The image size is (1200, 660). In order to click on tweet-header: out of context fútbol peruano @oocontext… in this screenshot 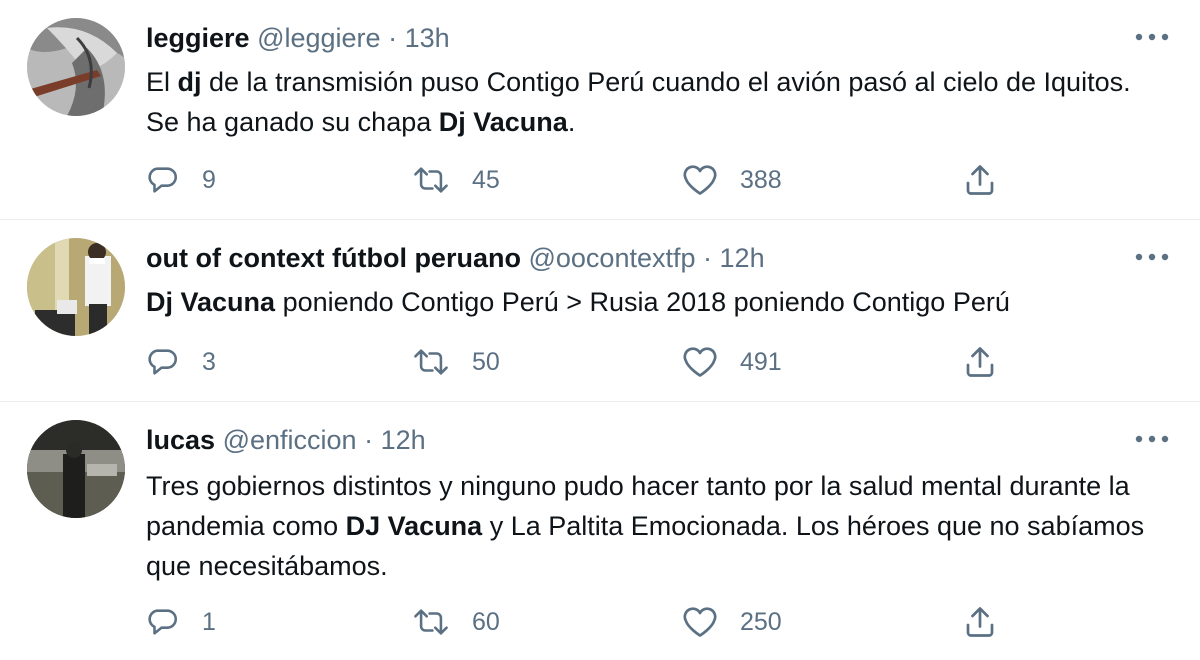, I will do `click(455, 258)`.